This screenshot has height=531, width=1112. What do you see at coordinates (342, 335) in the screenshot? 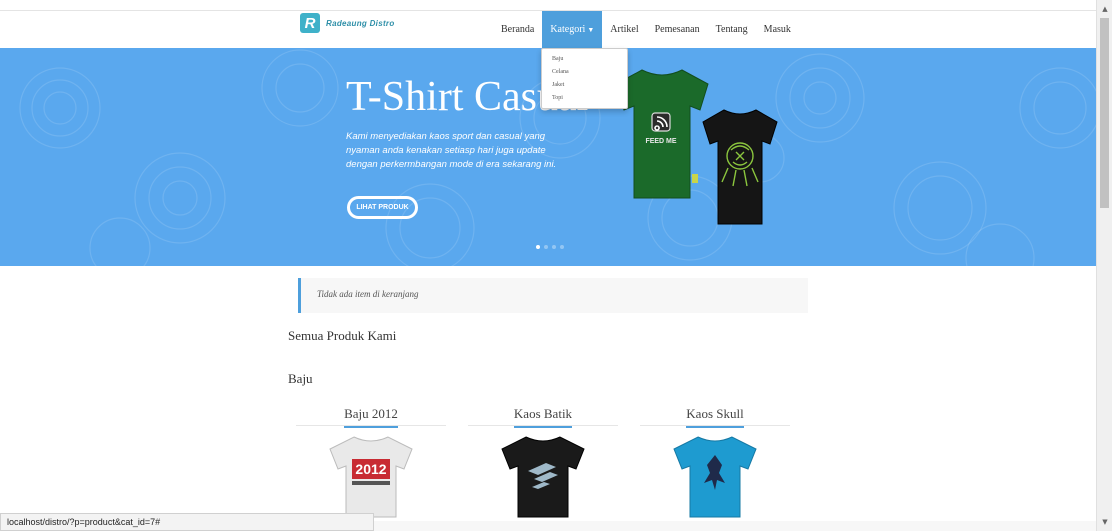
I see `all-products-heading: Semua Produk Kami` at bounding box center [342, 335].